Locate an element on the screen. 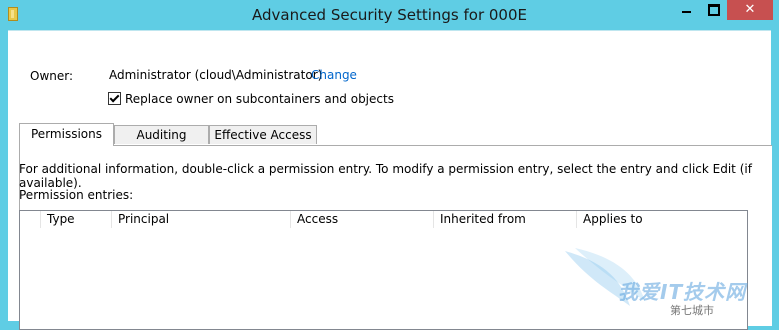  owner-value: Administrator (cloud\Administrator) is located at coordinates (216, 75).